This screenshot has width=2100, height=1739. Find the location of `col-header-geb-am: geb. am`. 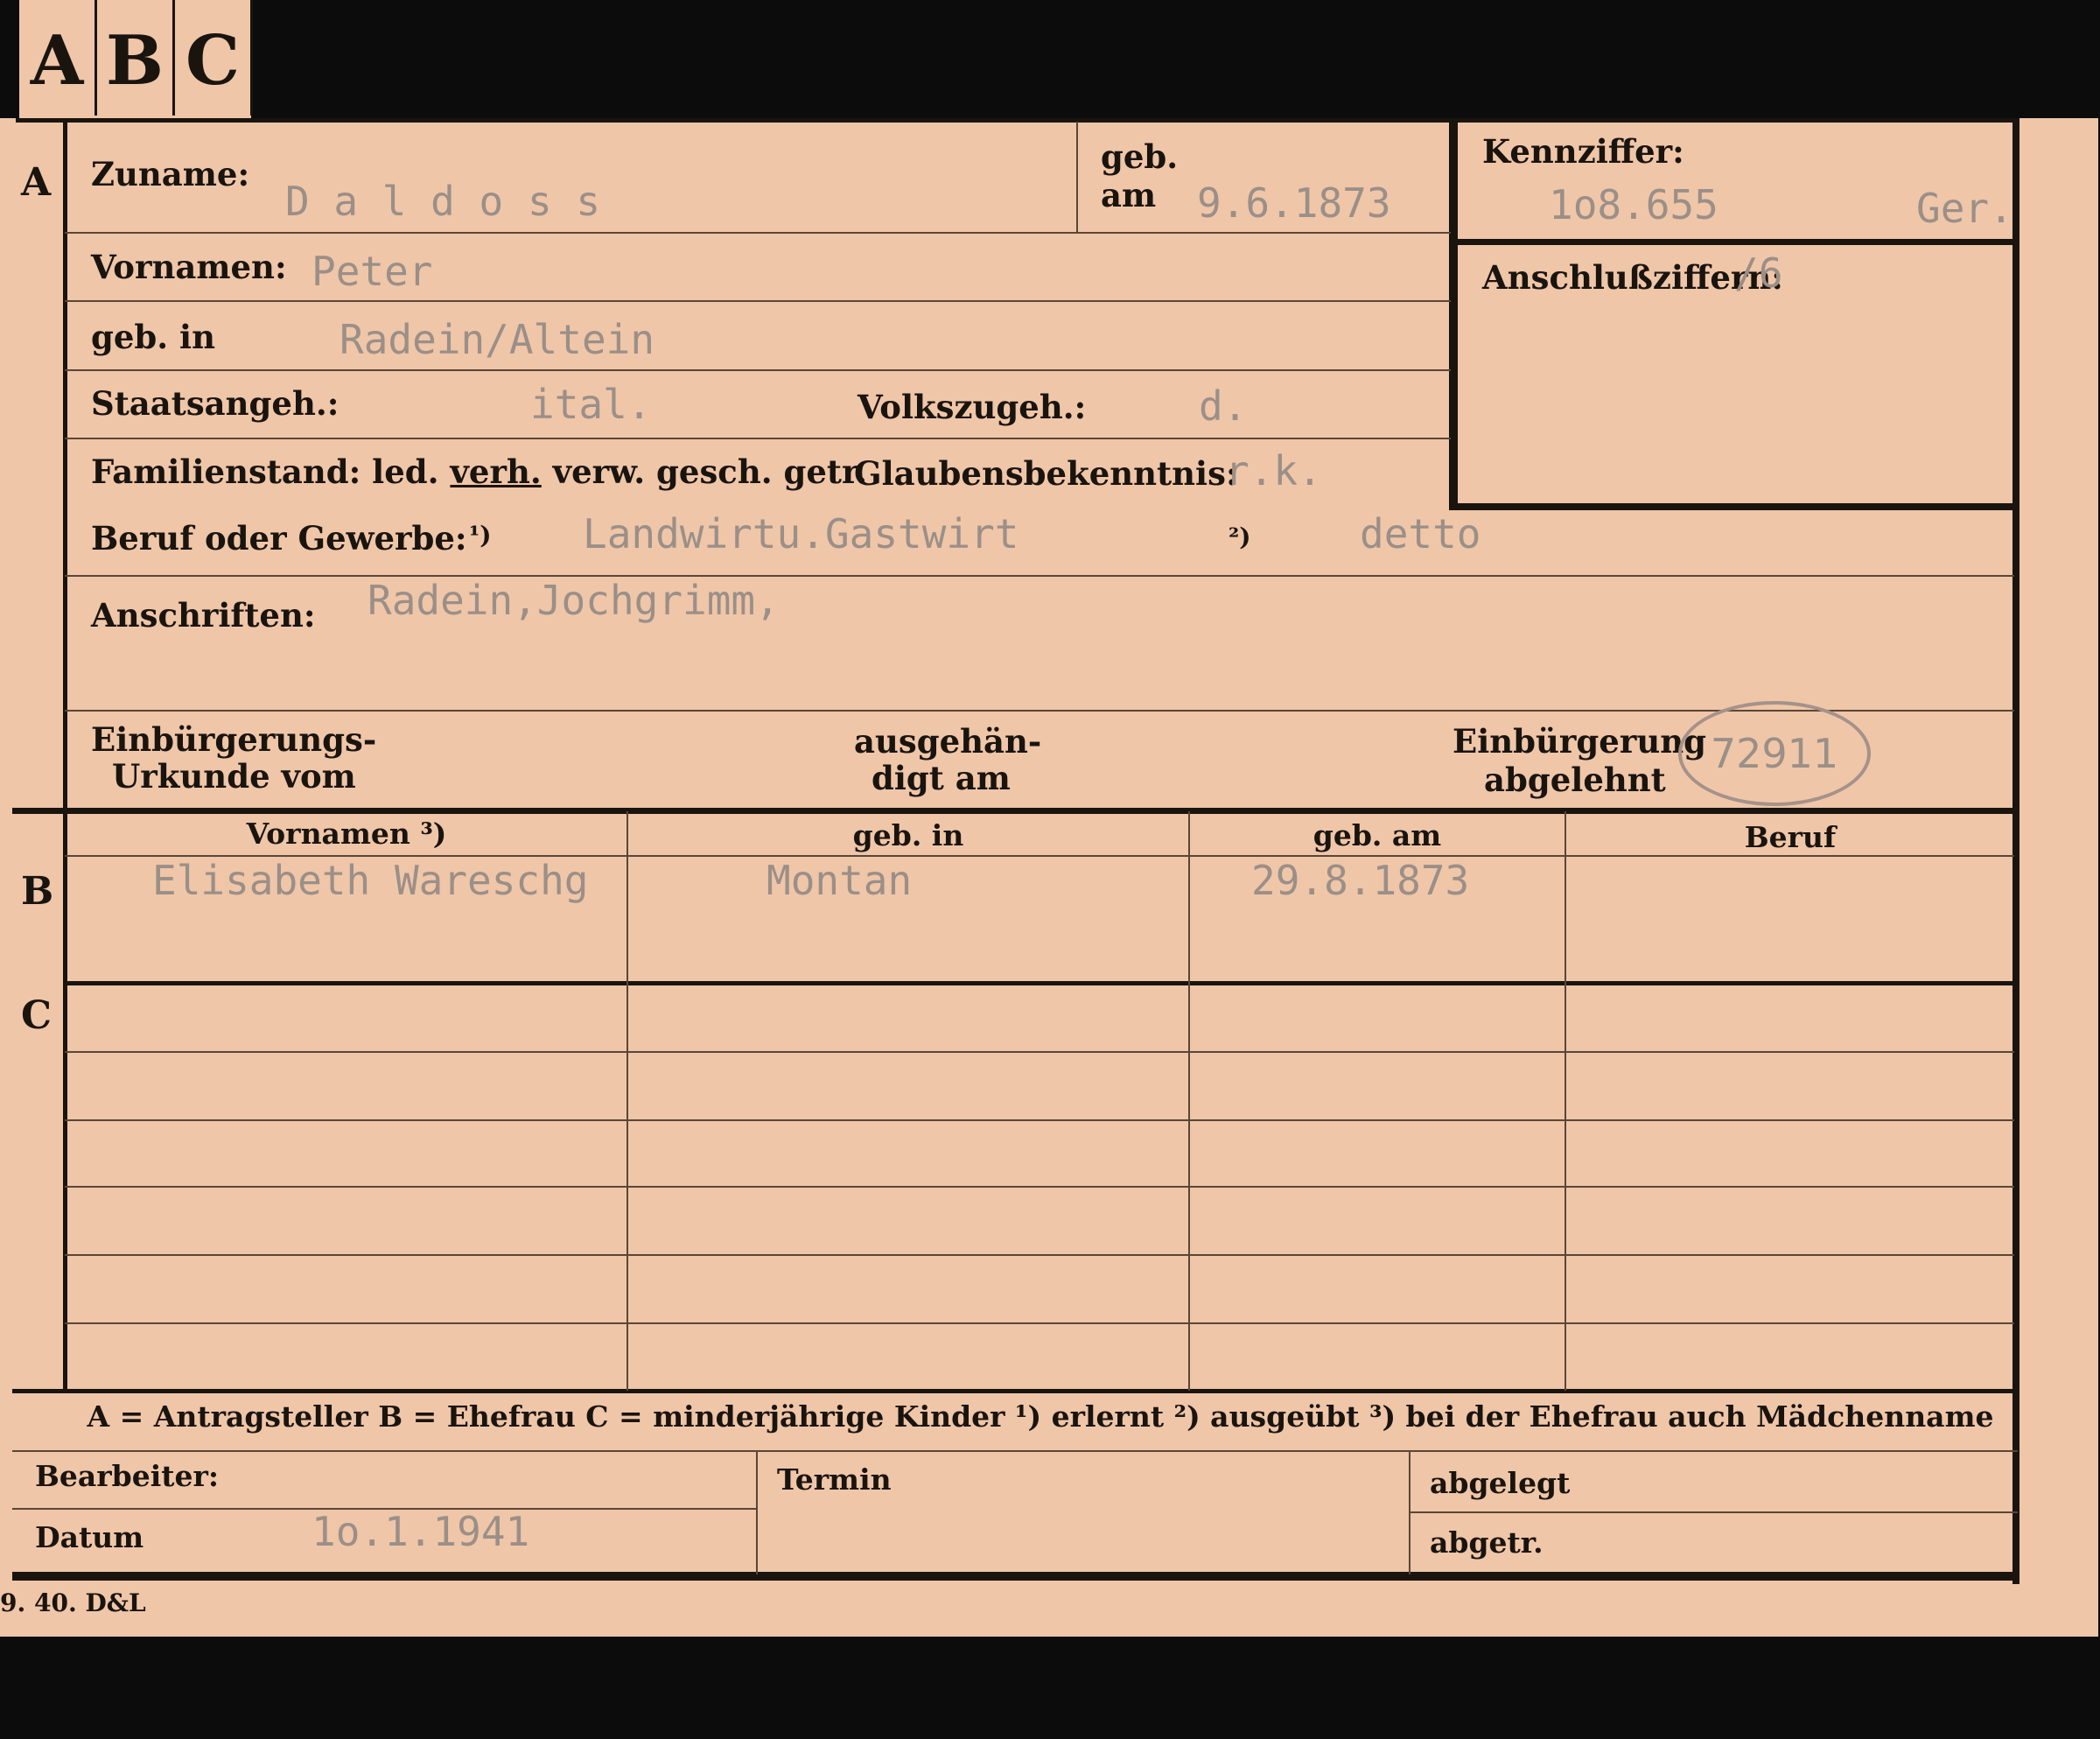

col-header-geb-am: geb. am is located at coordinates (1377, 835).